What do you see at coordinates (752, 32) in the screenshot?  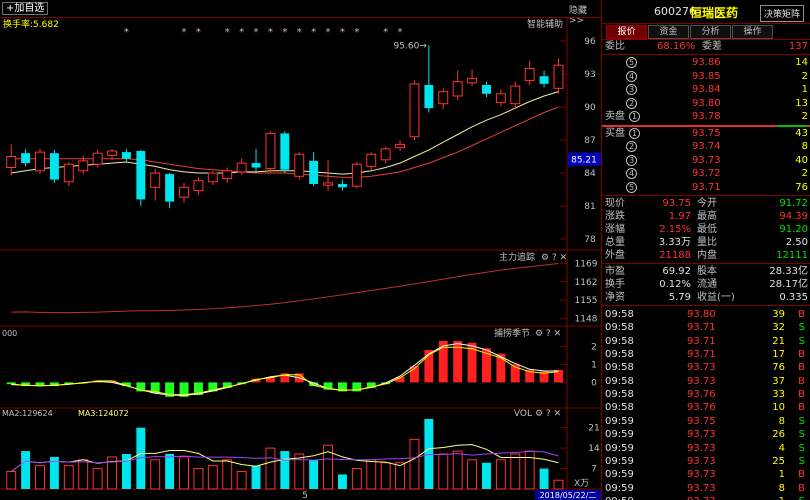 I see `tab-operation: 操作` at bounding box center [752, 32].